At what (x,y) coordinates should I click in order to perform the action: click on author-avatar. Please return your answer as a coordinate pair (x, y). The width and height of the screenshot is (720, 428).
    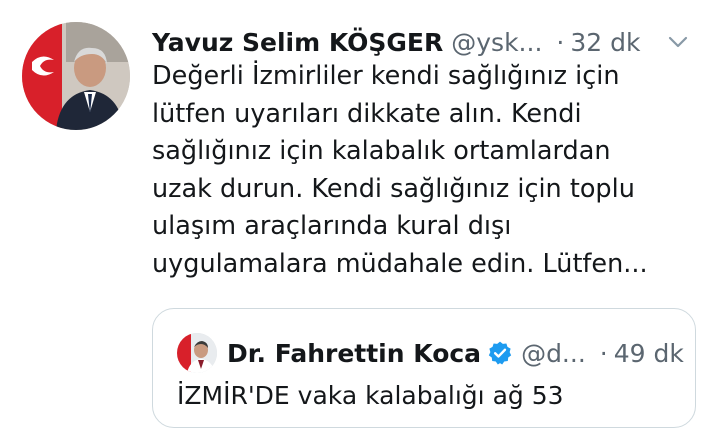
    Looking at the image, I should click on (76, 76).